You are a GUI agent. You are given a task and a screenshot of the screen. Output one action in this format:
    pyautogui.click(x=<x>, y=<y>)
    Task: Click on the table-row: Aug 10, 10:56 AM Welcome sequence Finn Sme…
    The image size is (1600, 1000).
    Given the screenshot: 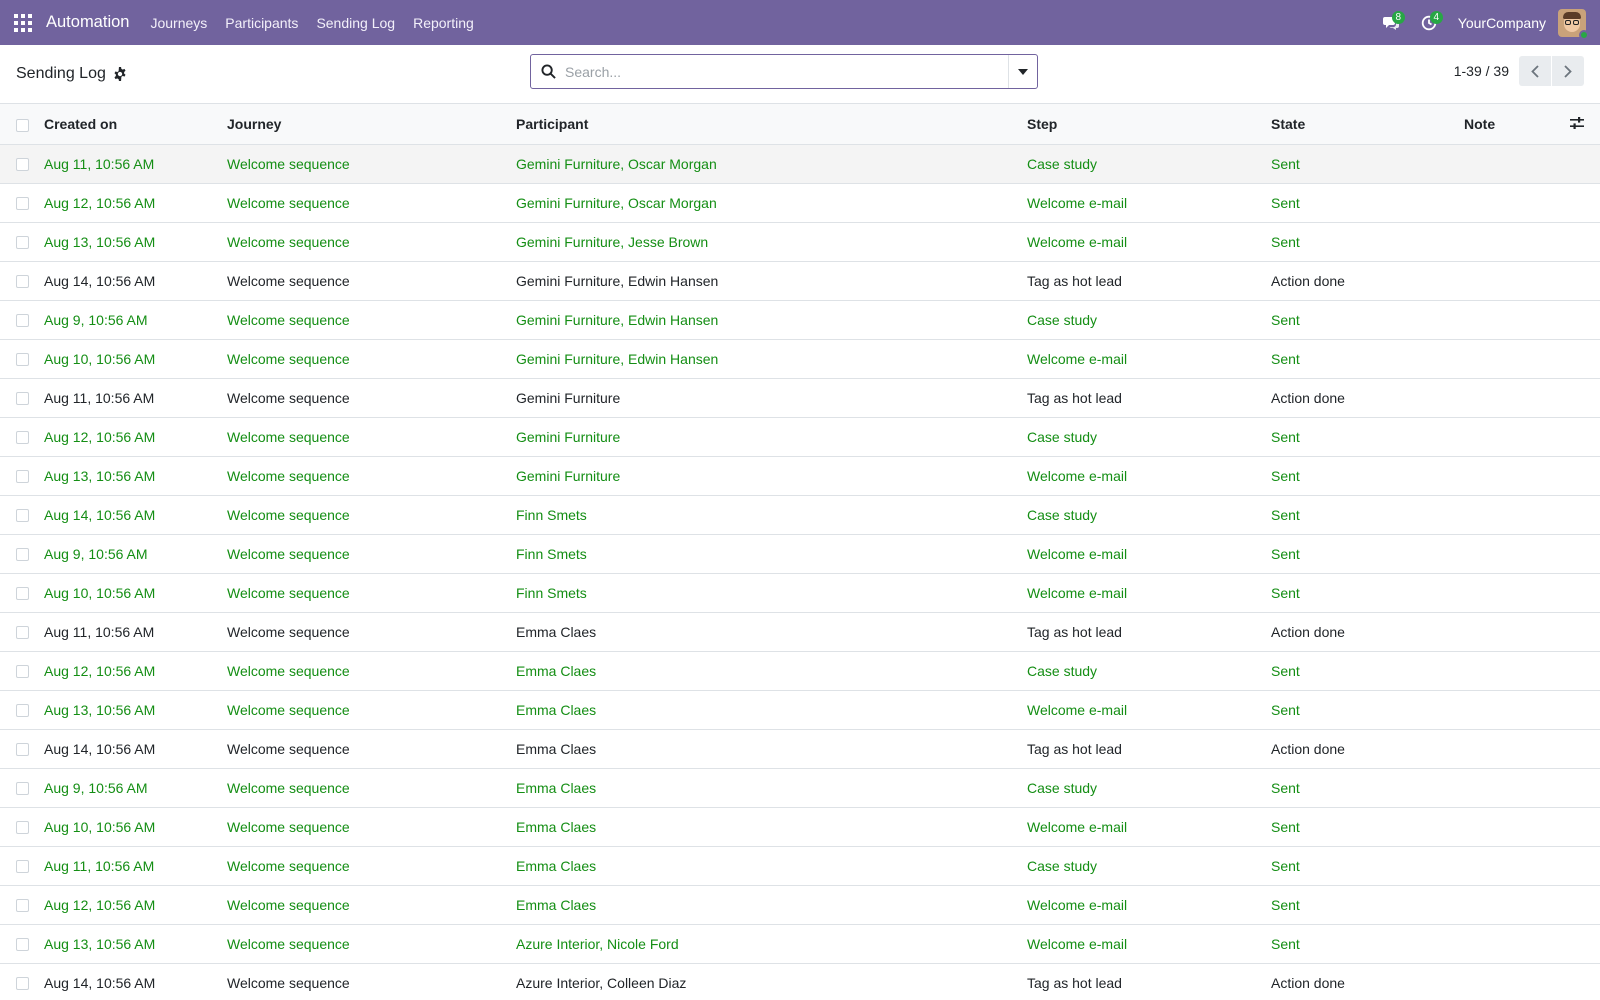 What is the action you would take?
    pyautogui.click(x=800, y=592)
    